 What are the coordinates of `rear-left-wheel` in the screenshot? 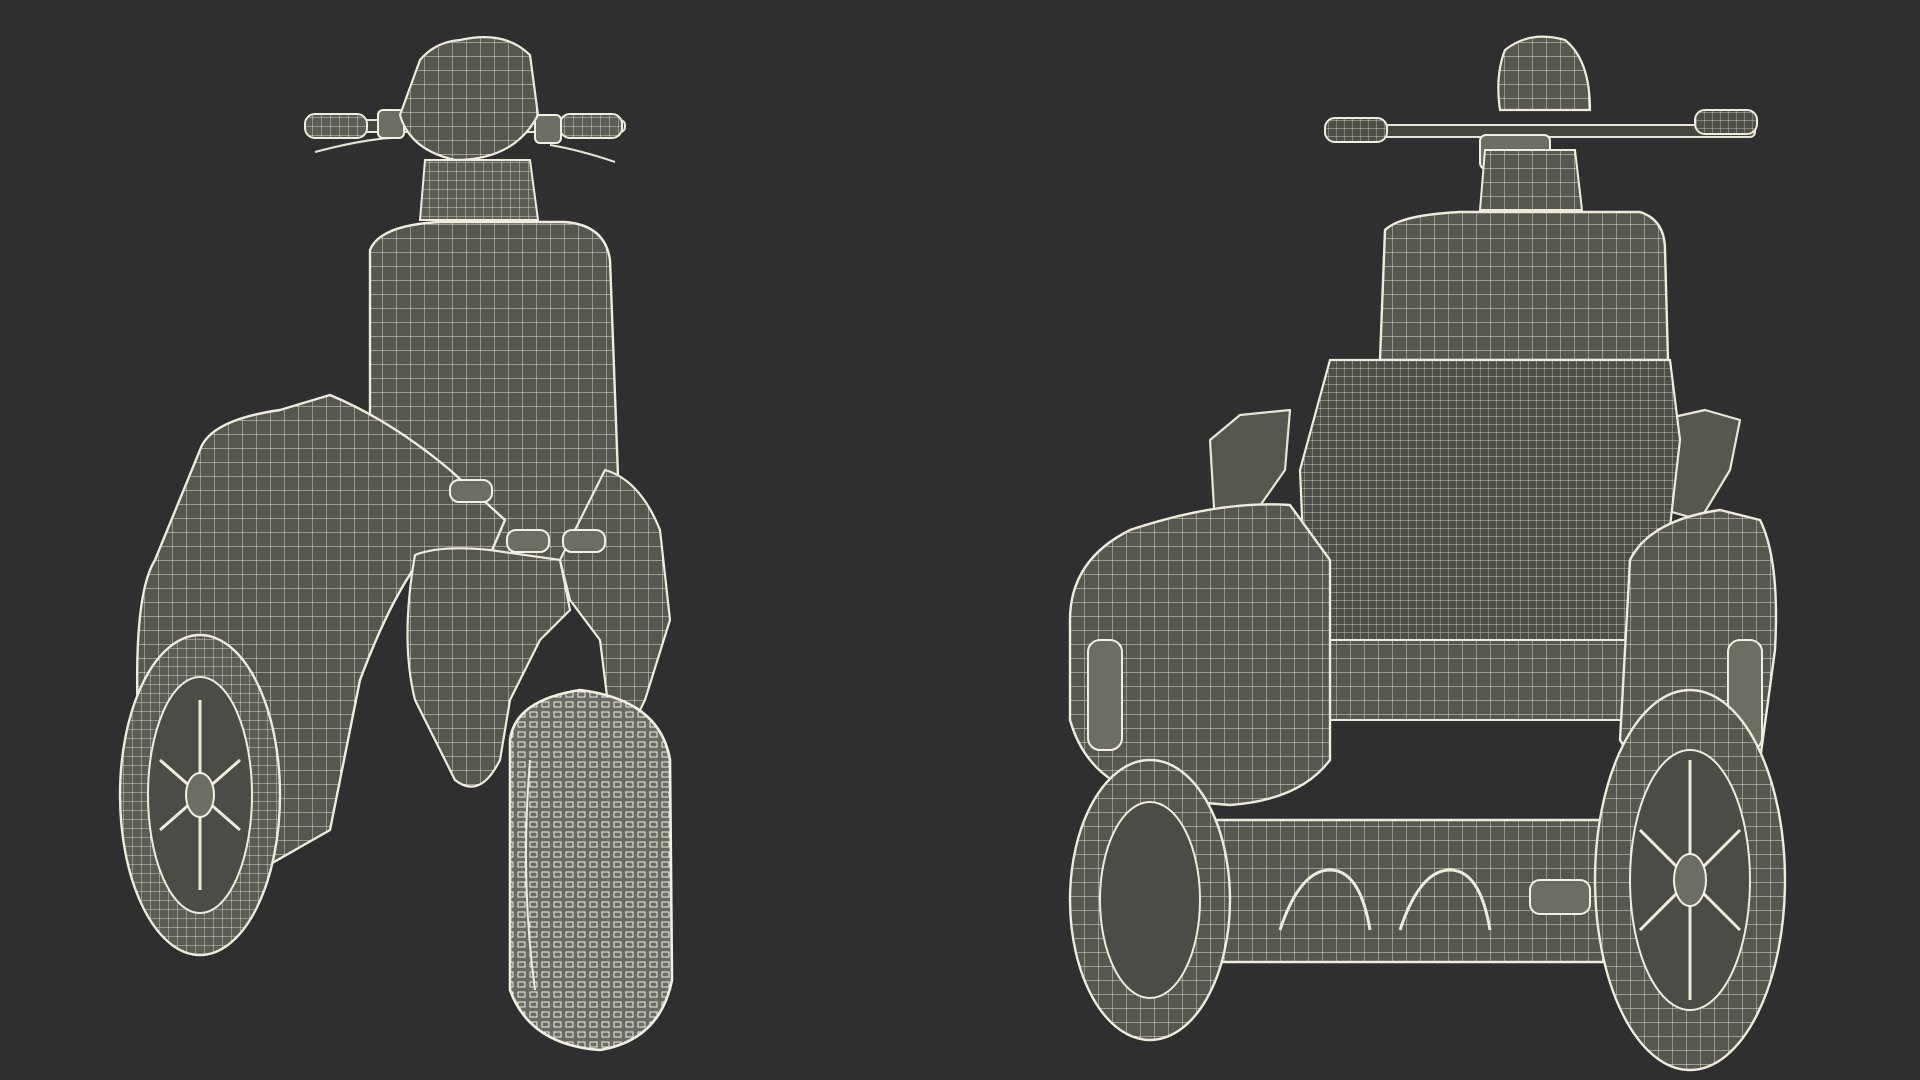 It's located at (1150, 900).